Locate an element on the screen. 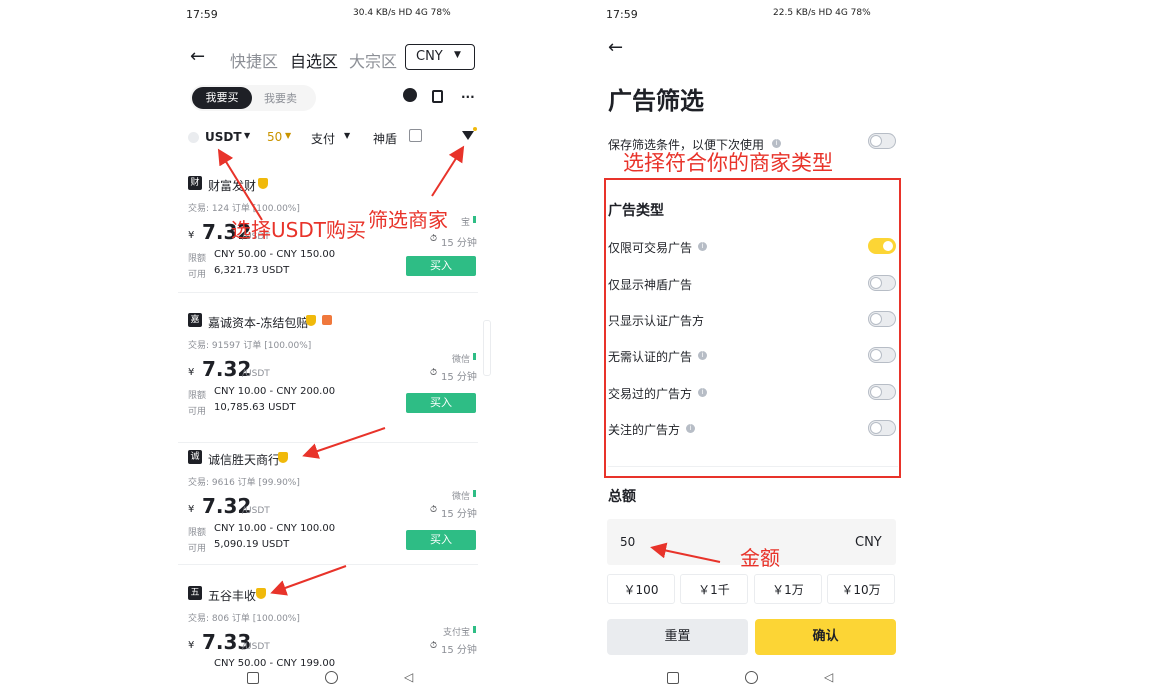  arrow-to-usdt is located at coordinates (240, 184).